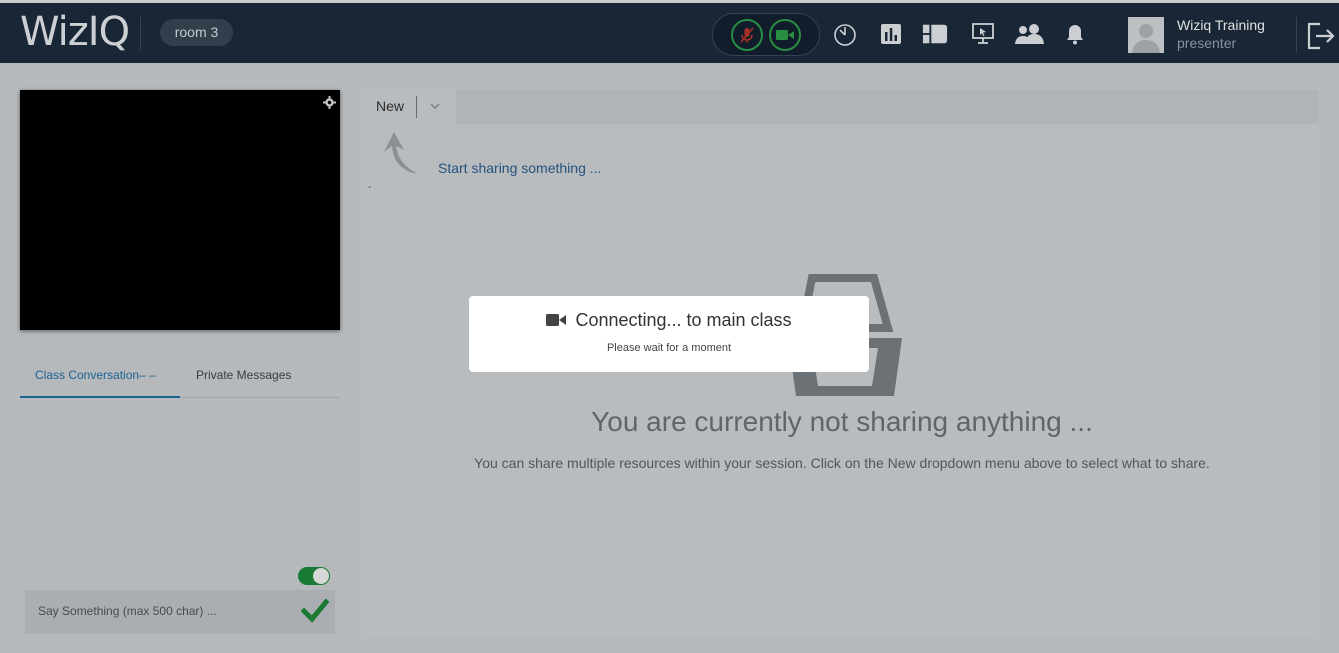 The width and height of the screenshot is (1339, 653). What do you see at coordinates (842, 107) in the screenshot?
I see `stage-tab-bar: New` at bounding box center [842, 107].